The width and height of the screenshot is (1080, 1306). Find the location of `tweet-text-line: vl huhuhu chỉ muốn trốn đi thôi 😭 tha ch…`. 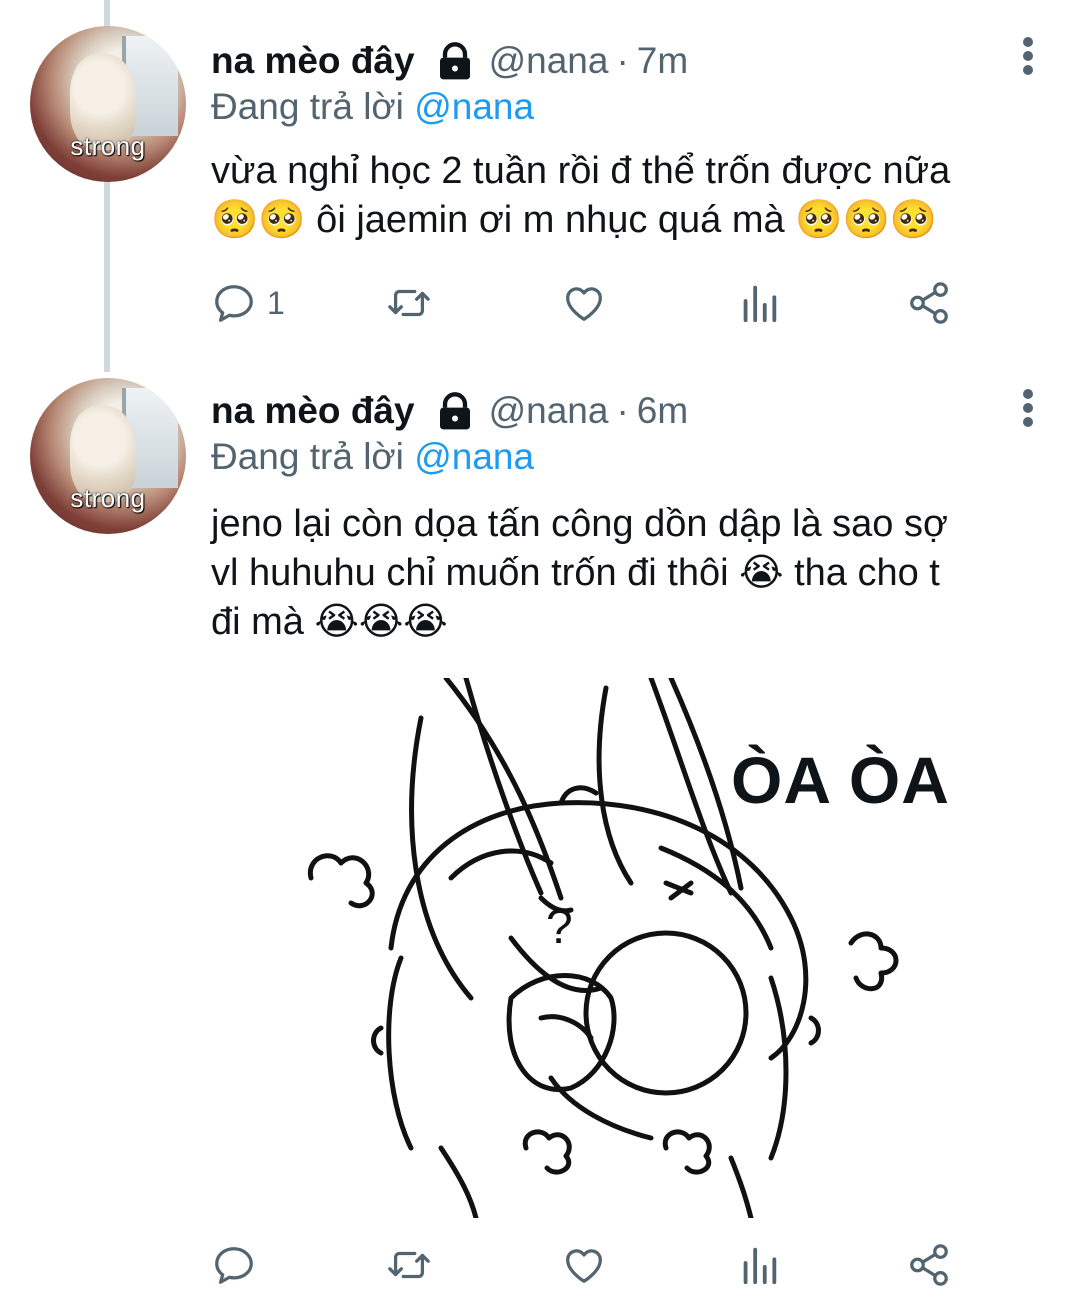

tweet-text-line: vl huhuhu chỉ muốn trốn đi thôi 😭 tha ch… is located at coordinates (575, 573).